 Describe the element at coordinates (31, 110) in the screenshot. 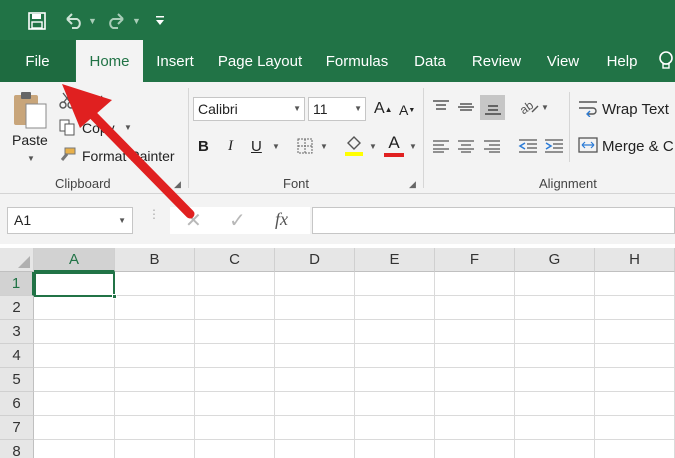

I see `paste-icon` at that location.